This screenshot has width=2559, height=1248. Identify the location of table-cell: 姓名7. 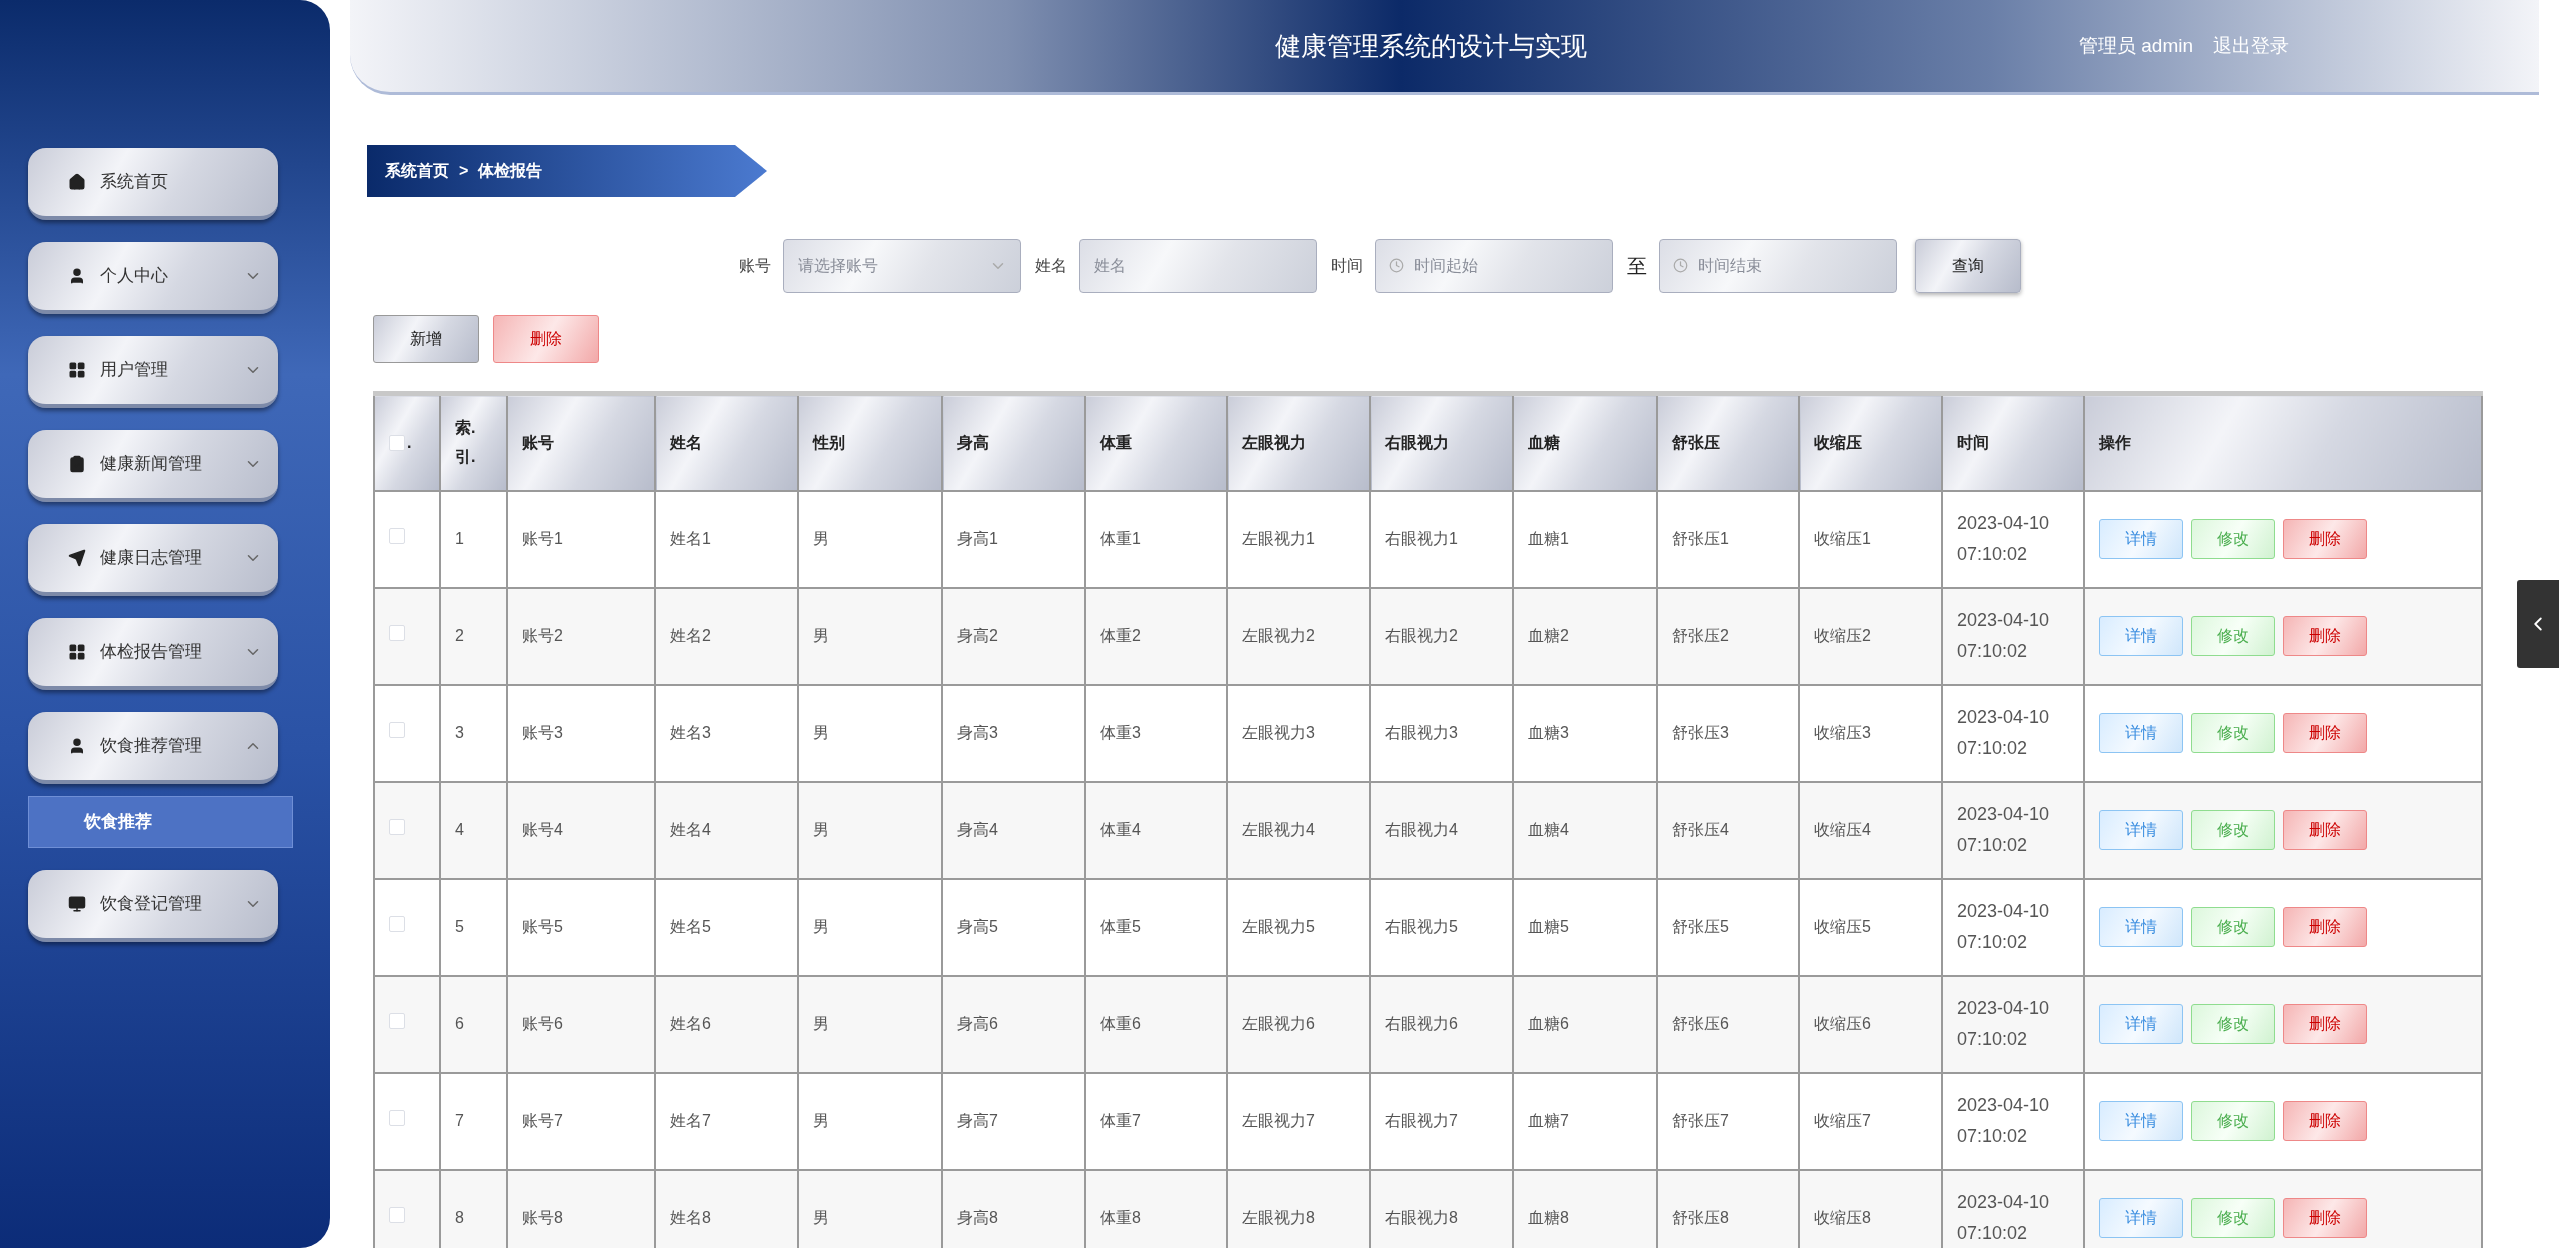
(726, 1121).